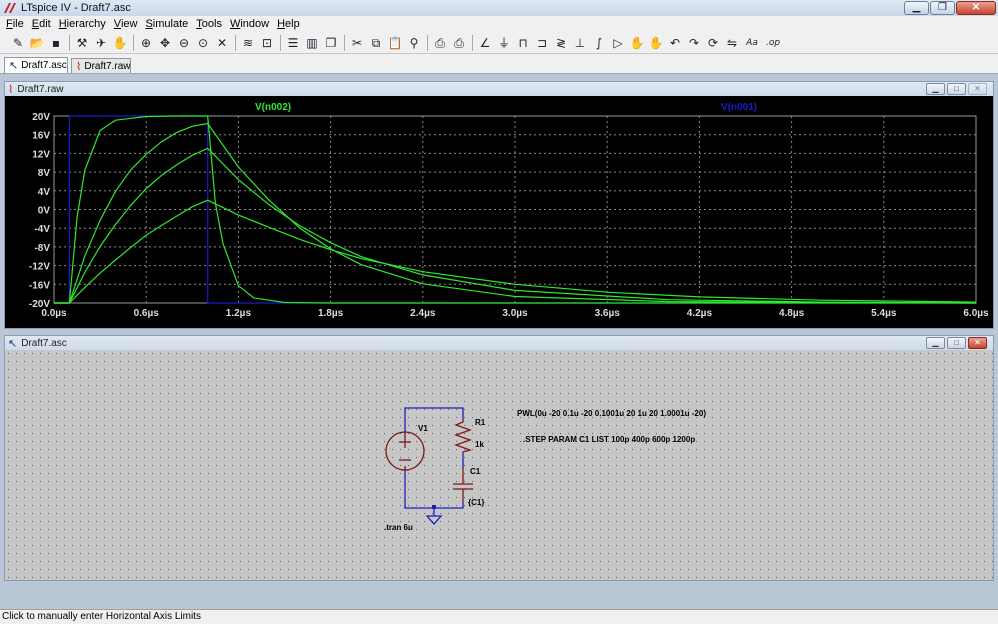 Image resolution: width=998 pixels, height=624 pixels. Describe the element at coordinates (37, 43) in the screenshot. I see `open-folder-icon: 📂` at that location.